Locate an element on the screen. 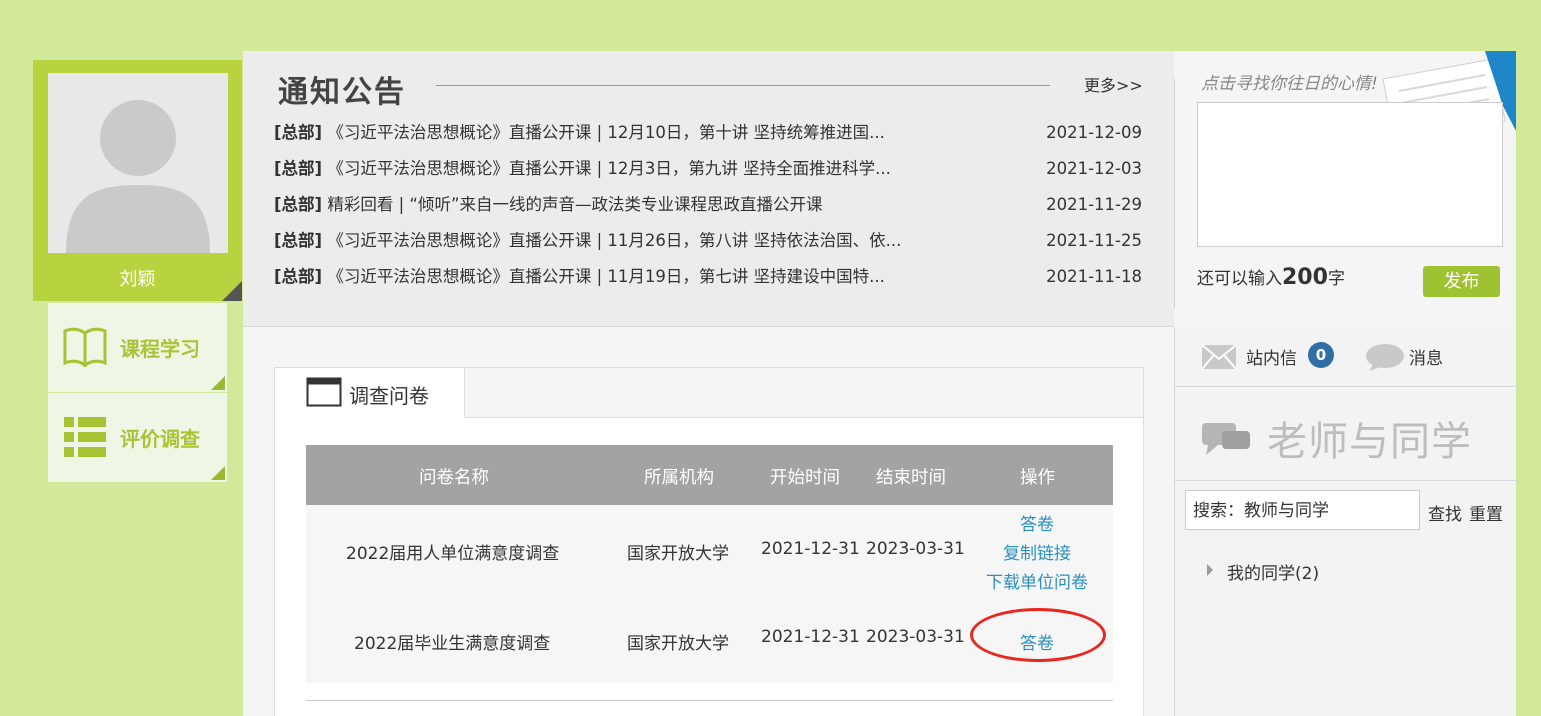 The image size is (1541, 716). tab-survey: 调查问卷 is located at coordinates (370, 393).